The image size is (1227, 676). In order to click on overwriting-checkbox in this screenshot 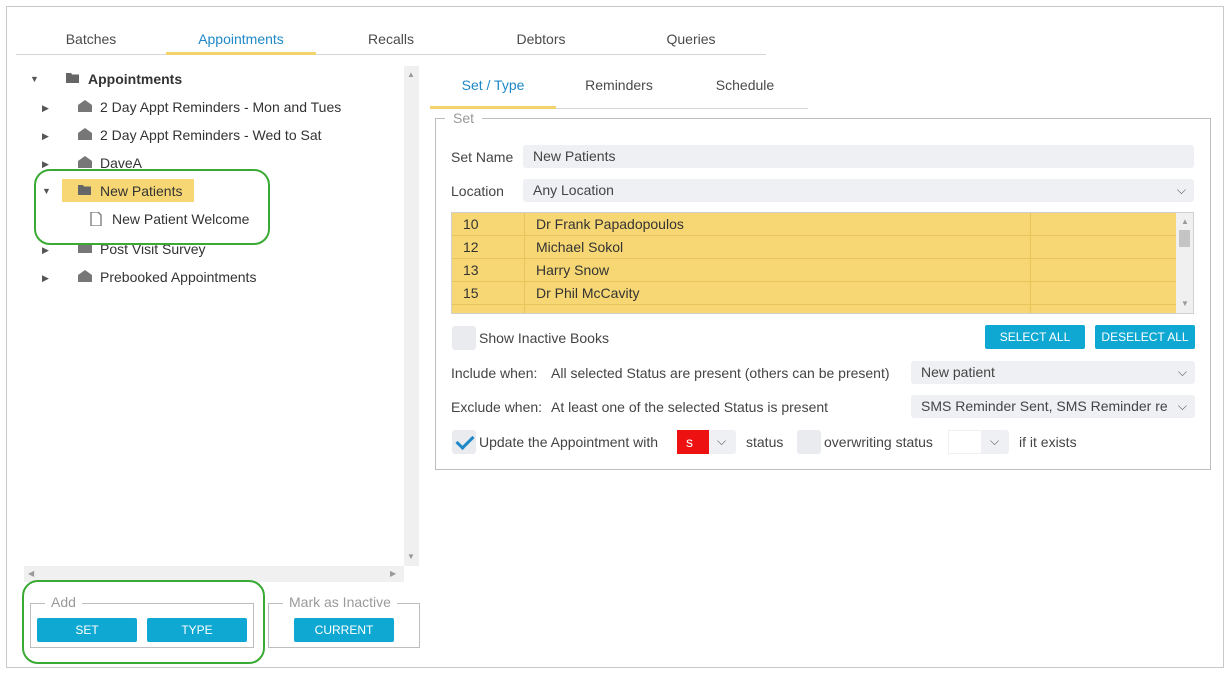, I will do `click(809, 442)`.